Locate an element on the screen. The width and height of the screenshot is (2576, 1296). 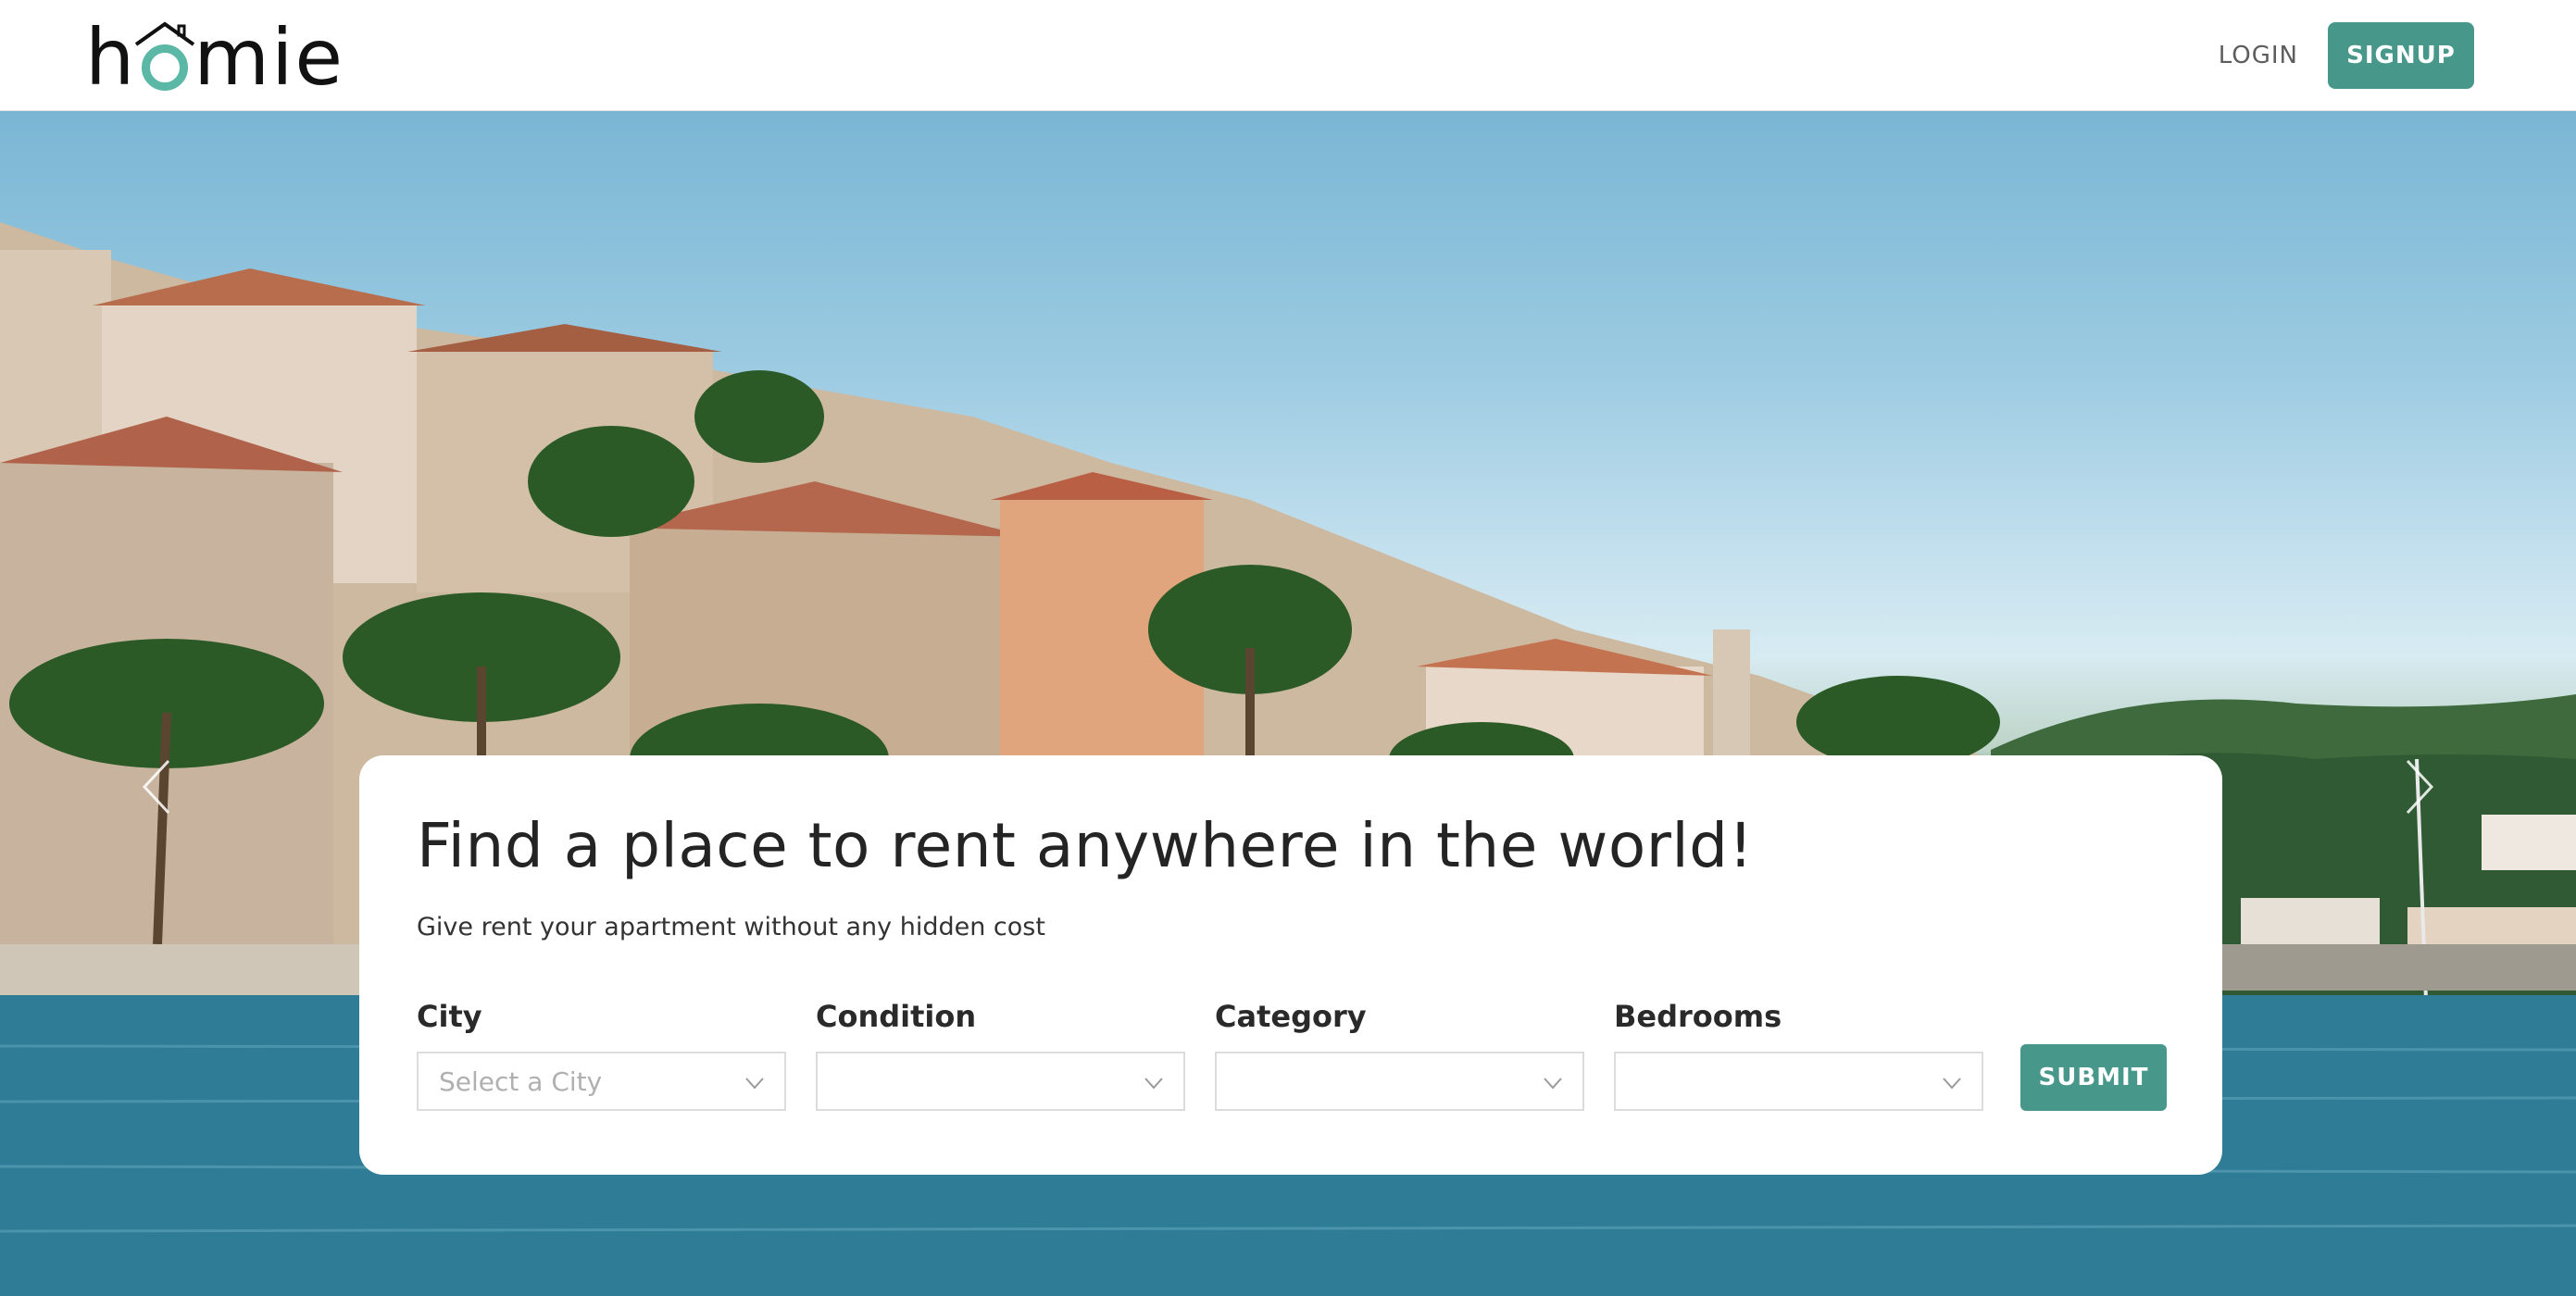
logo-letter-h: h is located at coordinates (111, 57).